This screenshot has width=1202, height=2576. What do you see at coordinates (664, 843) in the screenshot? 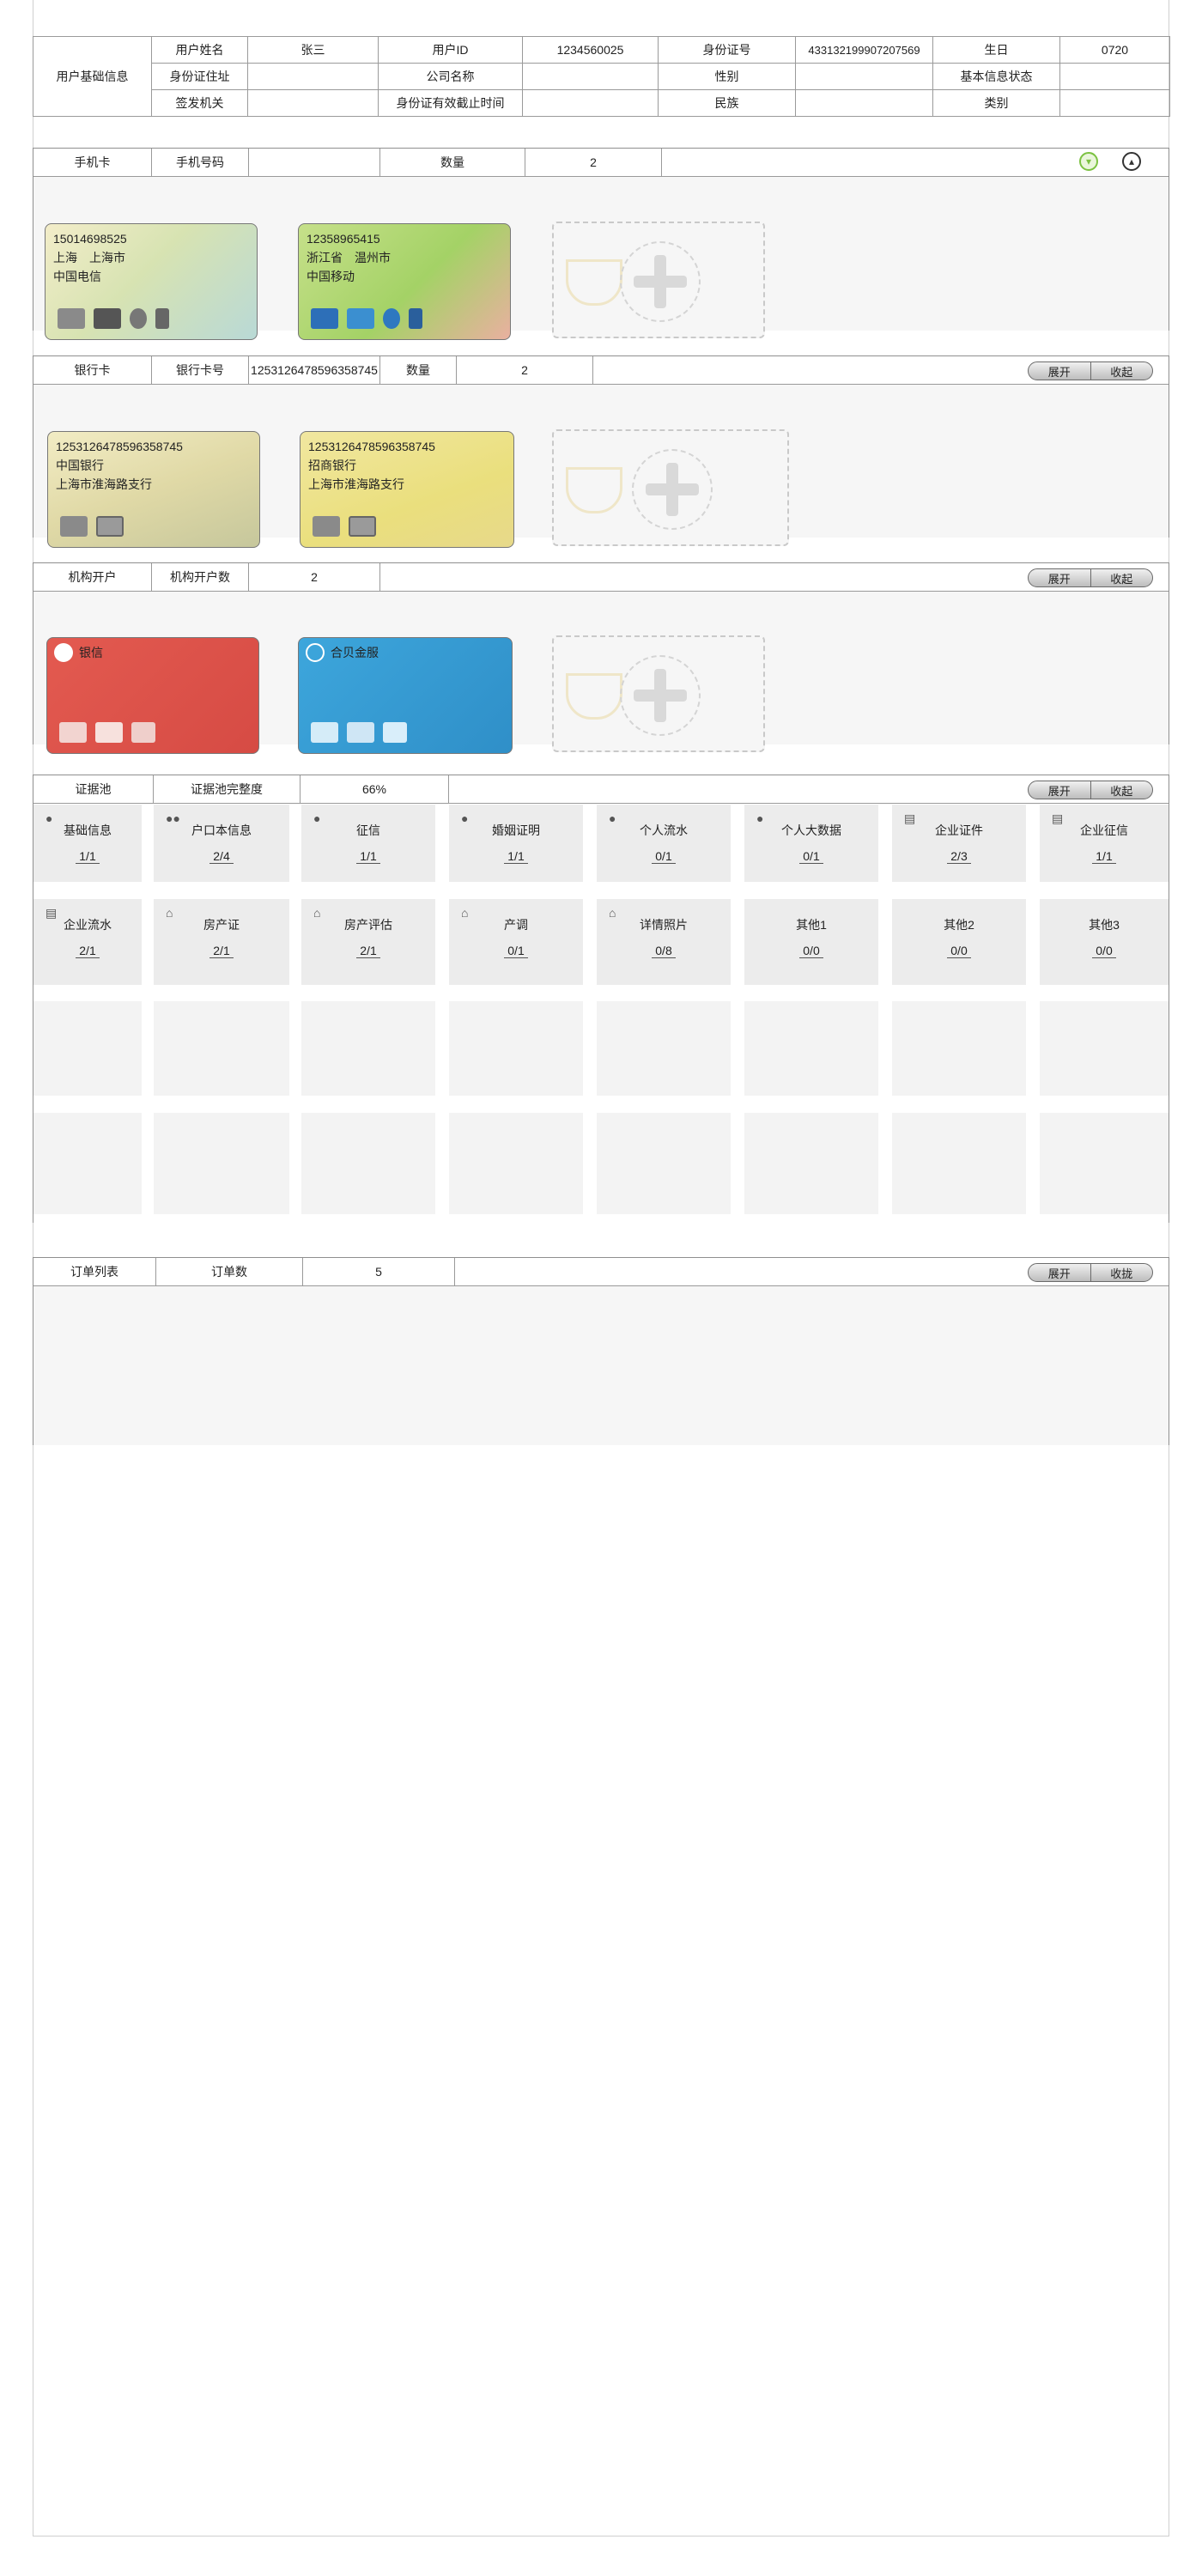
I see `evidence-item: ● 个人流水 0/1` at bounding box center [664, 843].